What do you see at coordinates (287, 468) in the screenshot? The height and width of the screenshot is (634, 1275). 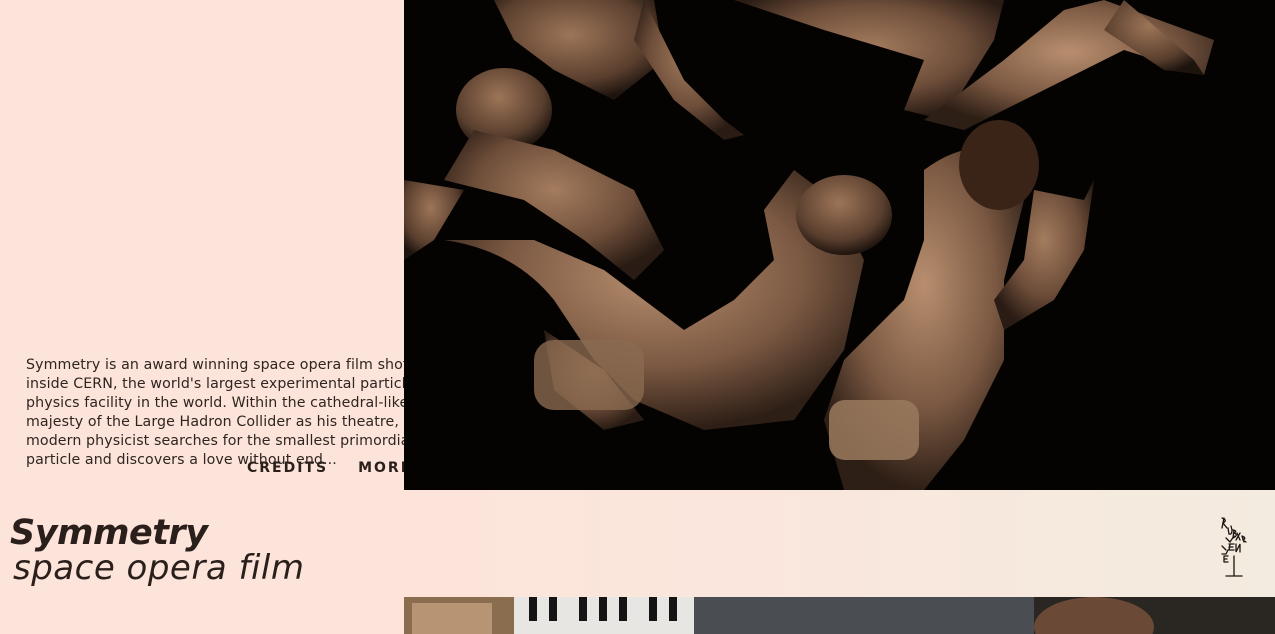 I see `credits-link: CREDITS` at bounding box center [287, 468].